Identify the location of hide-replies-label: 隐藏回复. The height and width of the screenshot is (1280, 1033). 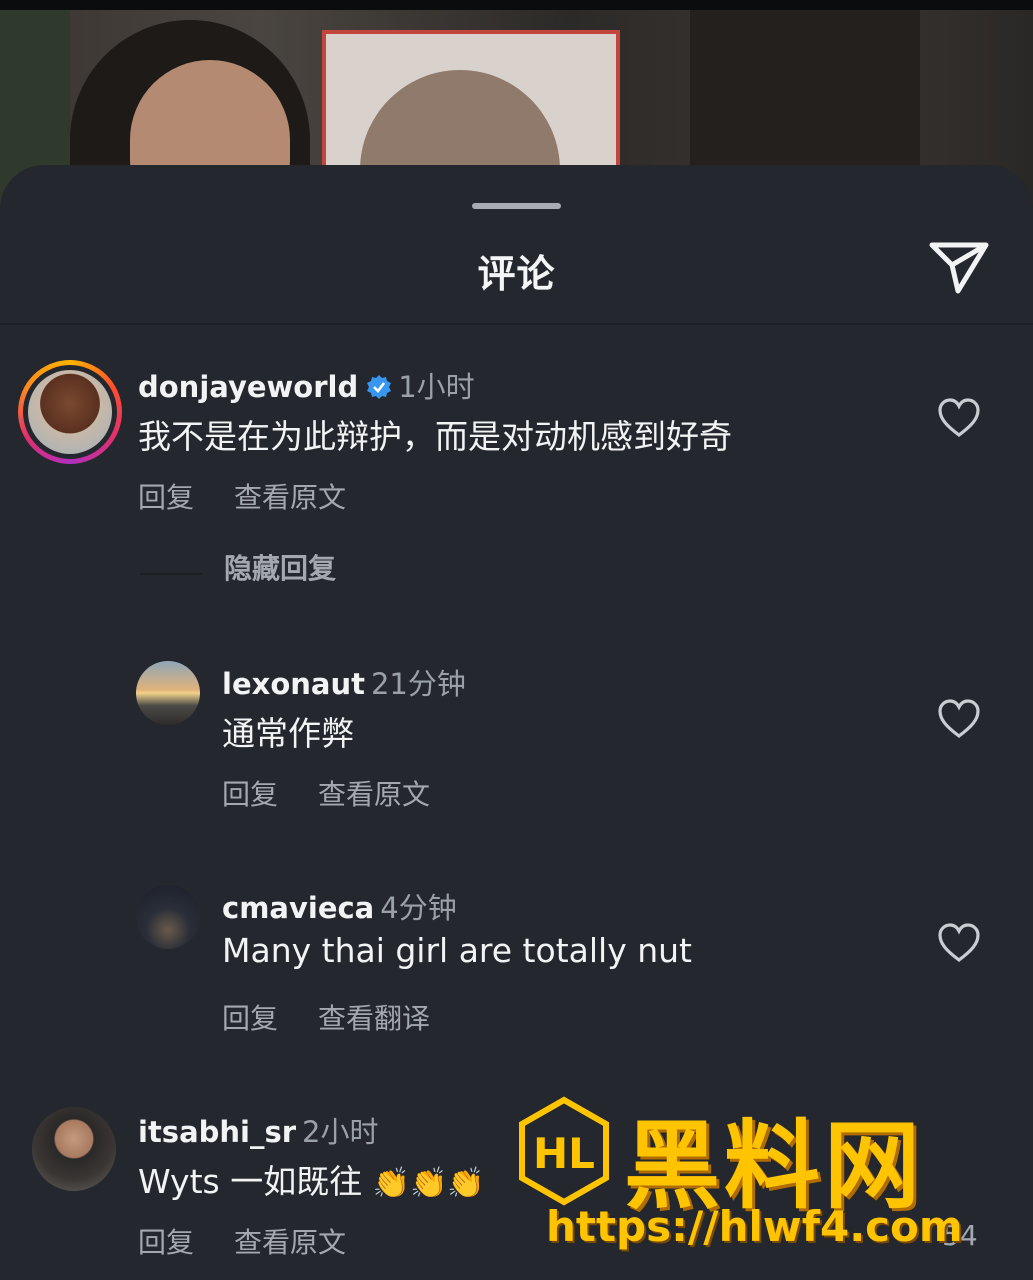
(280, 567).